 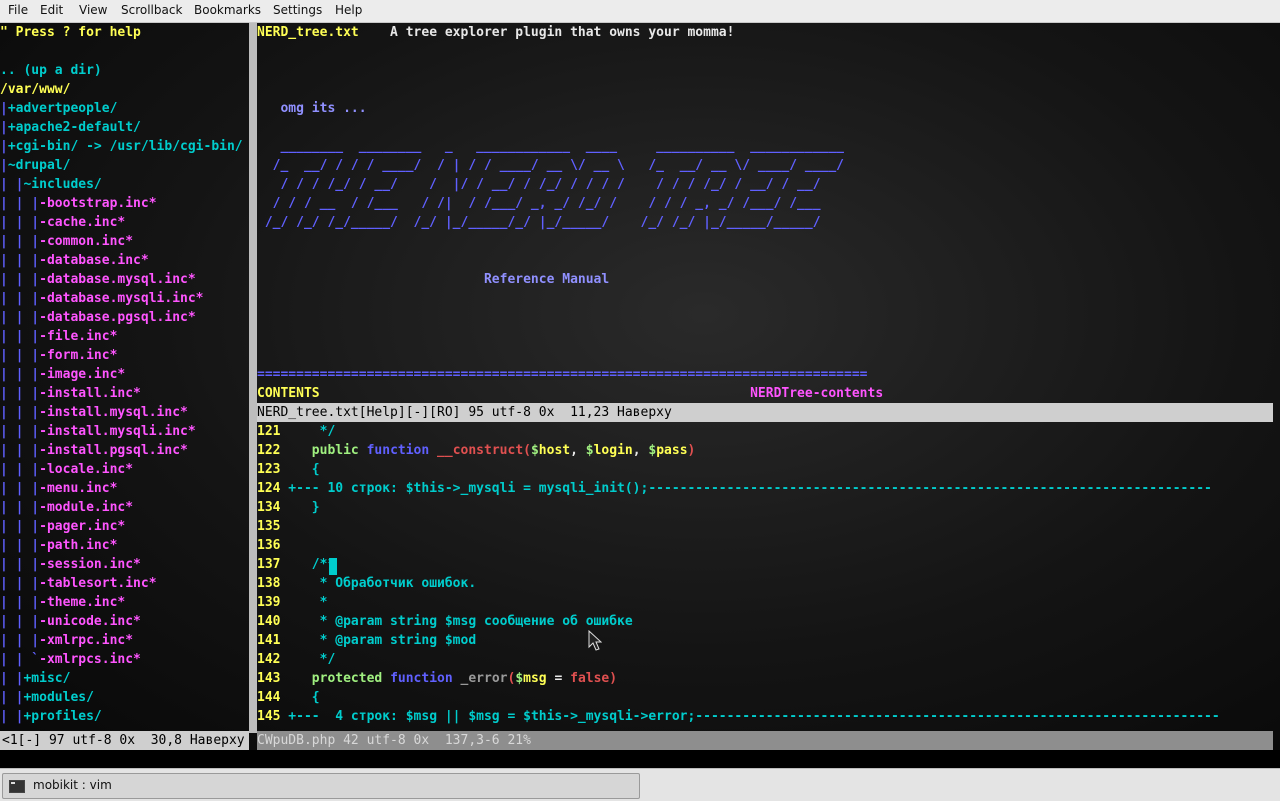 I want to click on tree-line: |+advertpeople/, so click(x=58, y=108).